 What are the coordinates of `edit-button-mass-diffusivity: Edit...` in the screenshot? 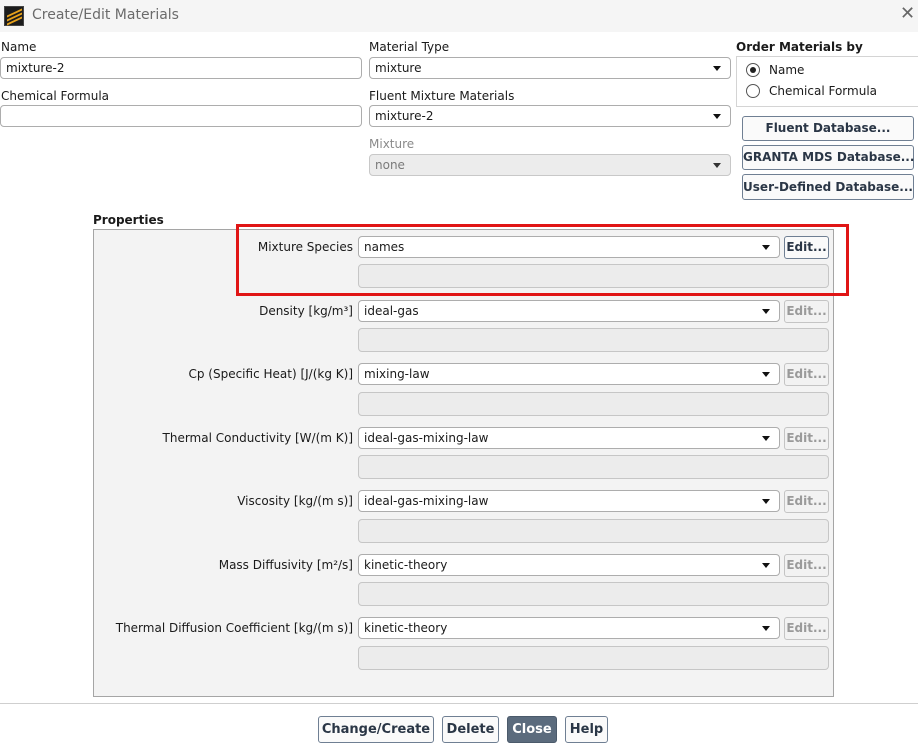 It's located at (806, 565).